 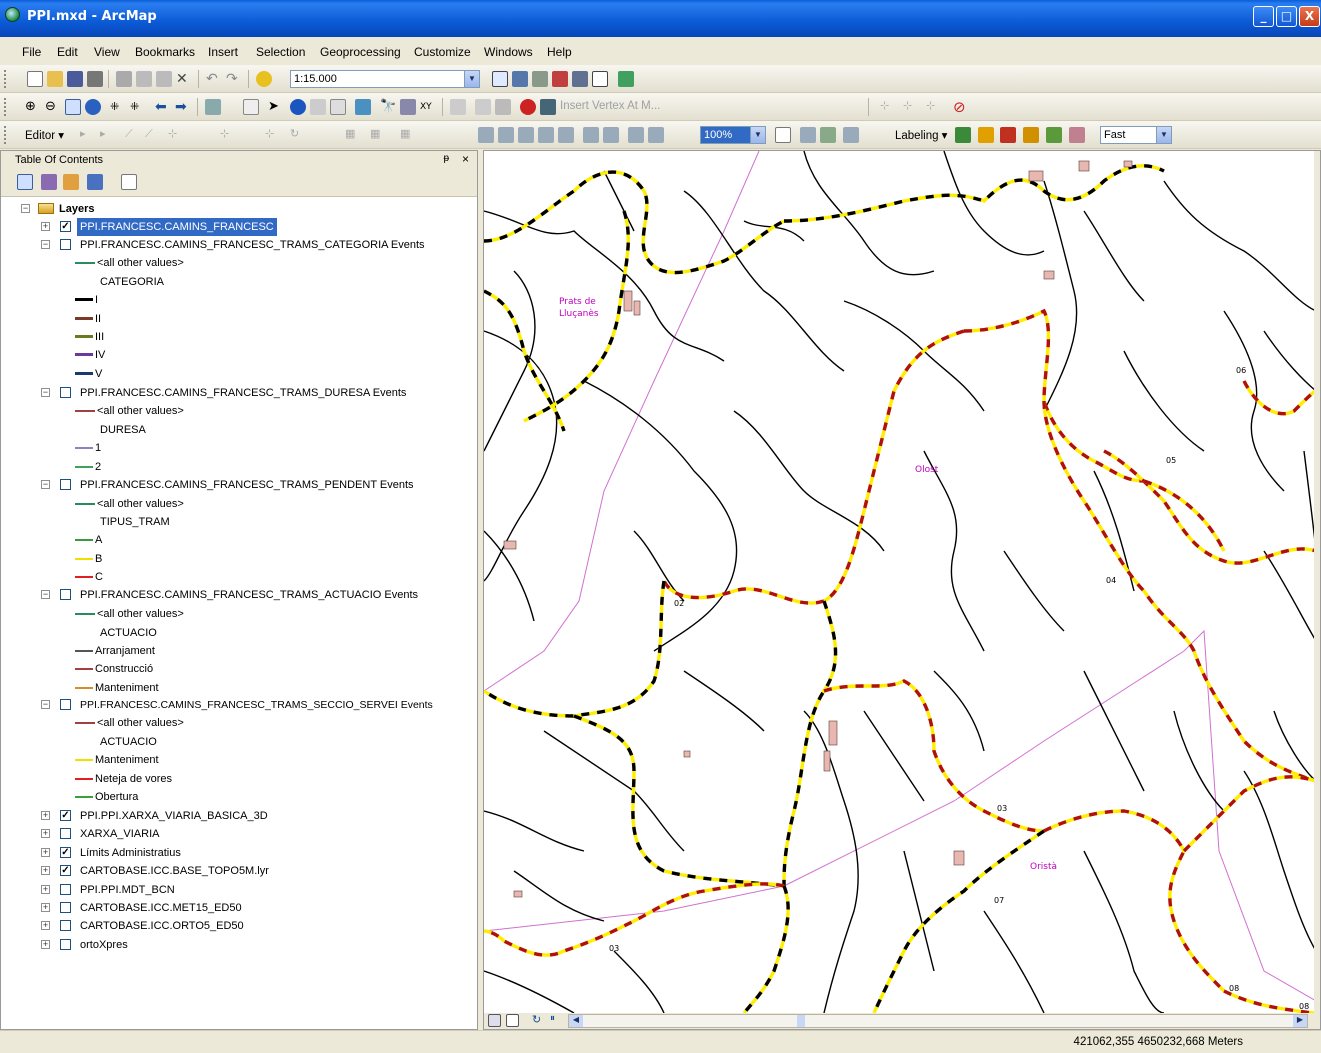 What do you see at coordinates (234, 79) in the screenshot?
I see `redo-icon: ↷` at bounding box center [234, 79].